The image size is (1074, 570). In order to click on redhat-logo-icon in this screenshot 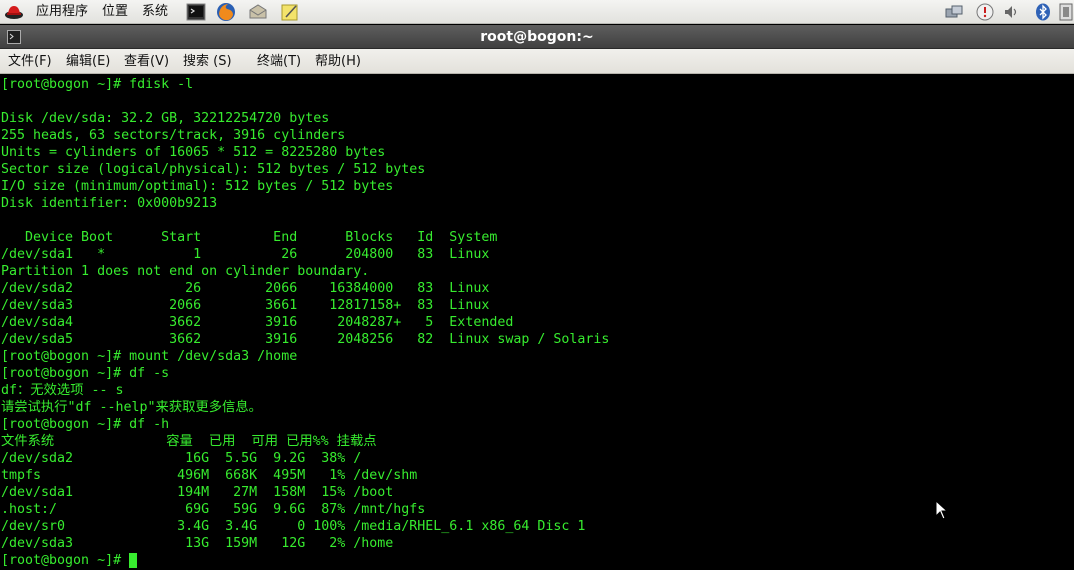, I will do `click(14, 12)`.